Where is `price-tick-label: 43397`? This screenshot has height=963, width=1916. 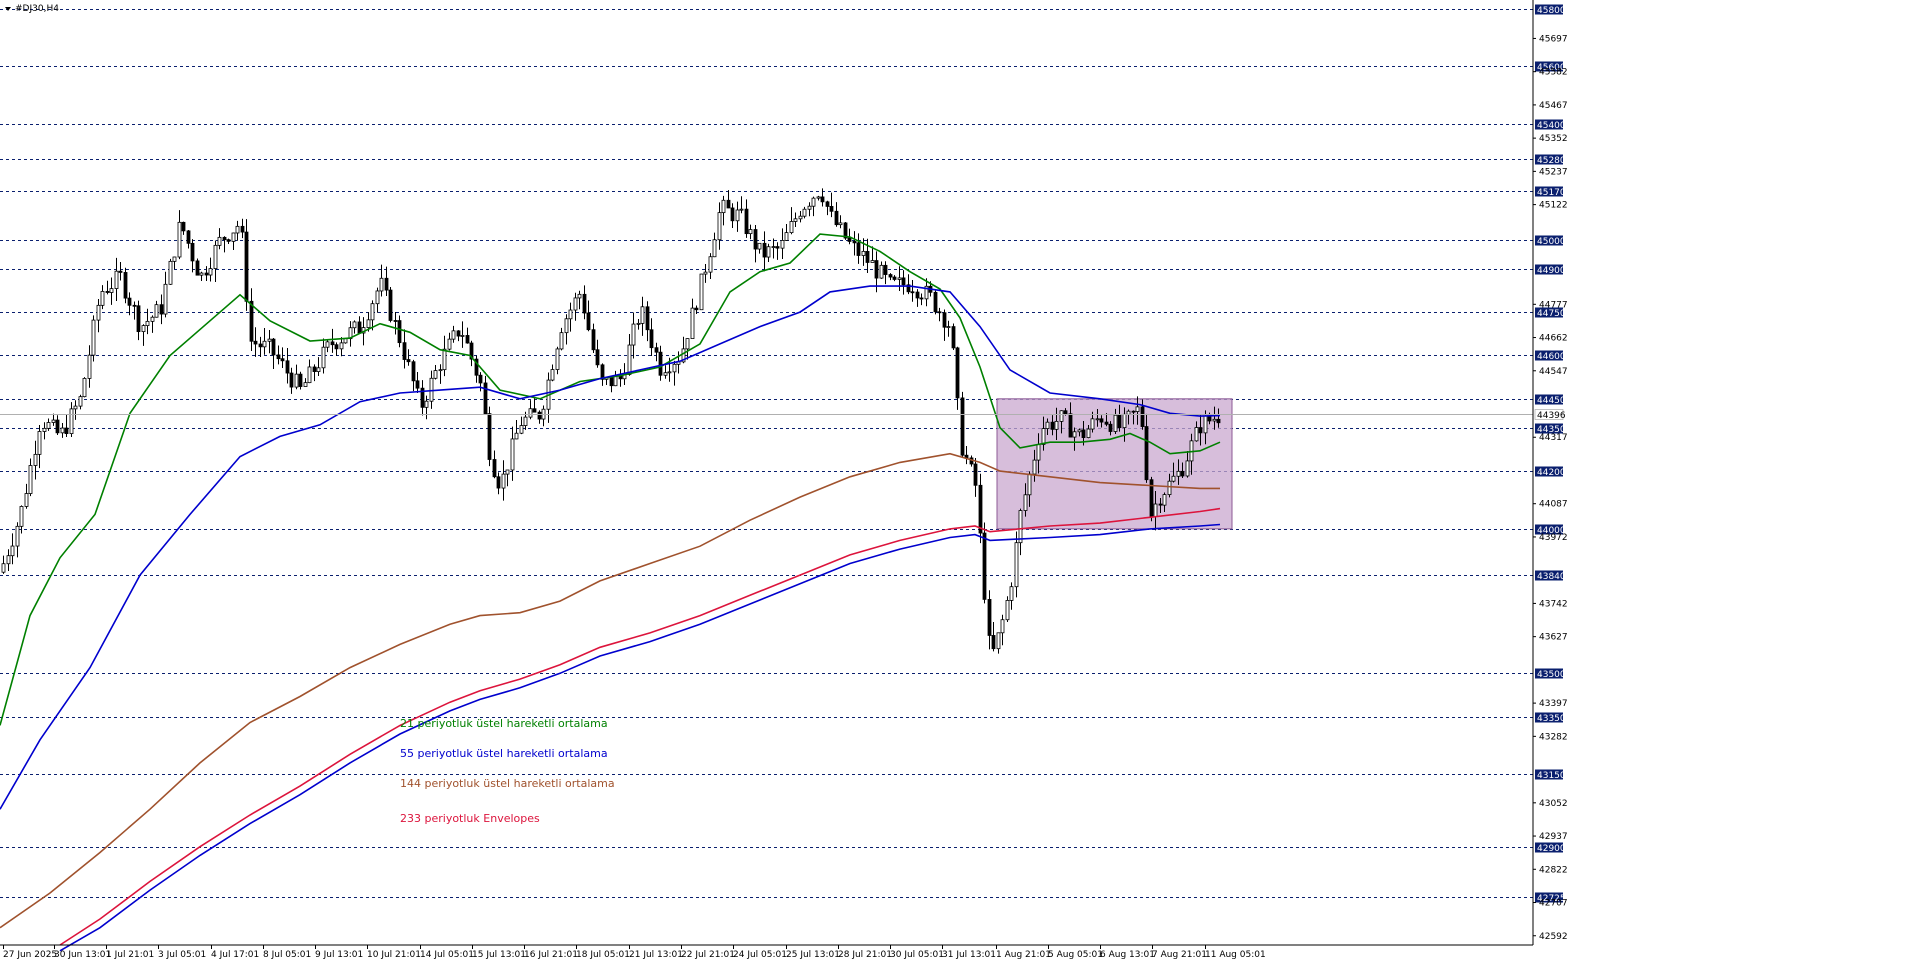
price-tick-label: 43397 is located at coordinates (1553, 704).